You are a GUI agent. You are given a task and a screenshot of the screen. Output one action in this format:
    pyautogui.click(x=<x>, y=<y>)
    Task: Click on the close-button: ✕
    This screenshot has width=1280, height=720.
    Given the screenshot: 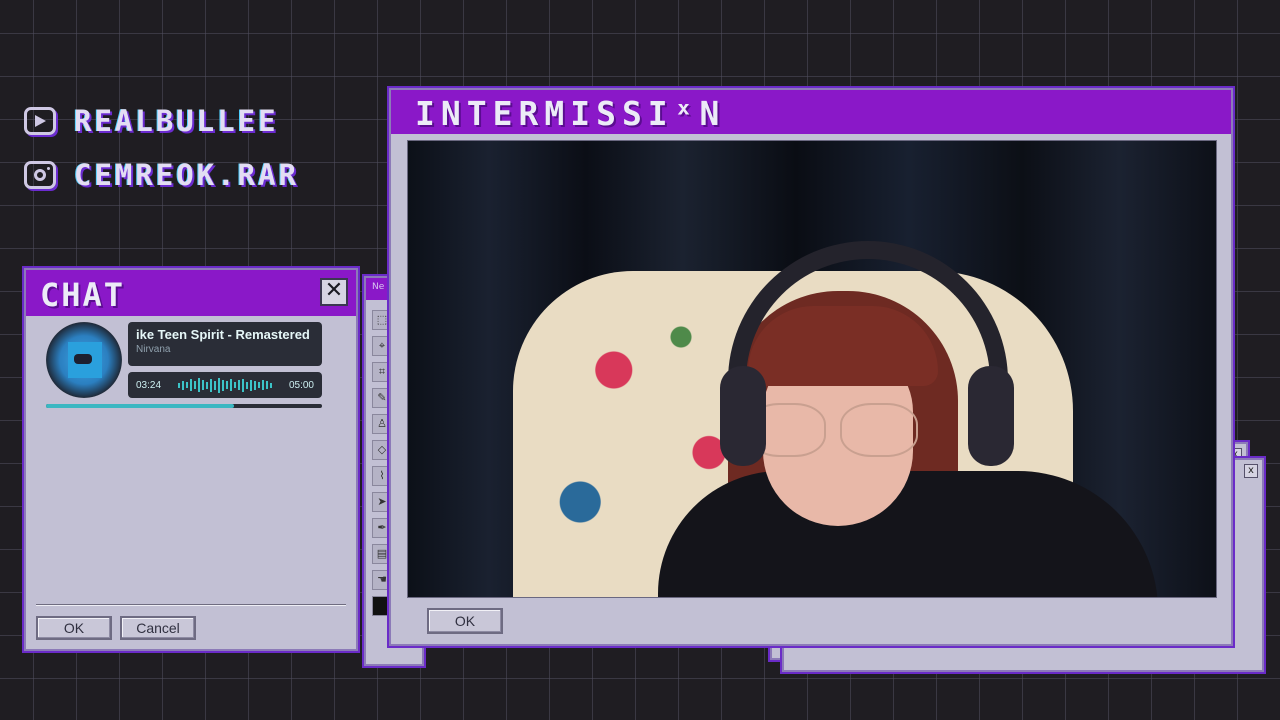 What is the action you would take?
    pyautogui.click(x=334, y=292)
    